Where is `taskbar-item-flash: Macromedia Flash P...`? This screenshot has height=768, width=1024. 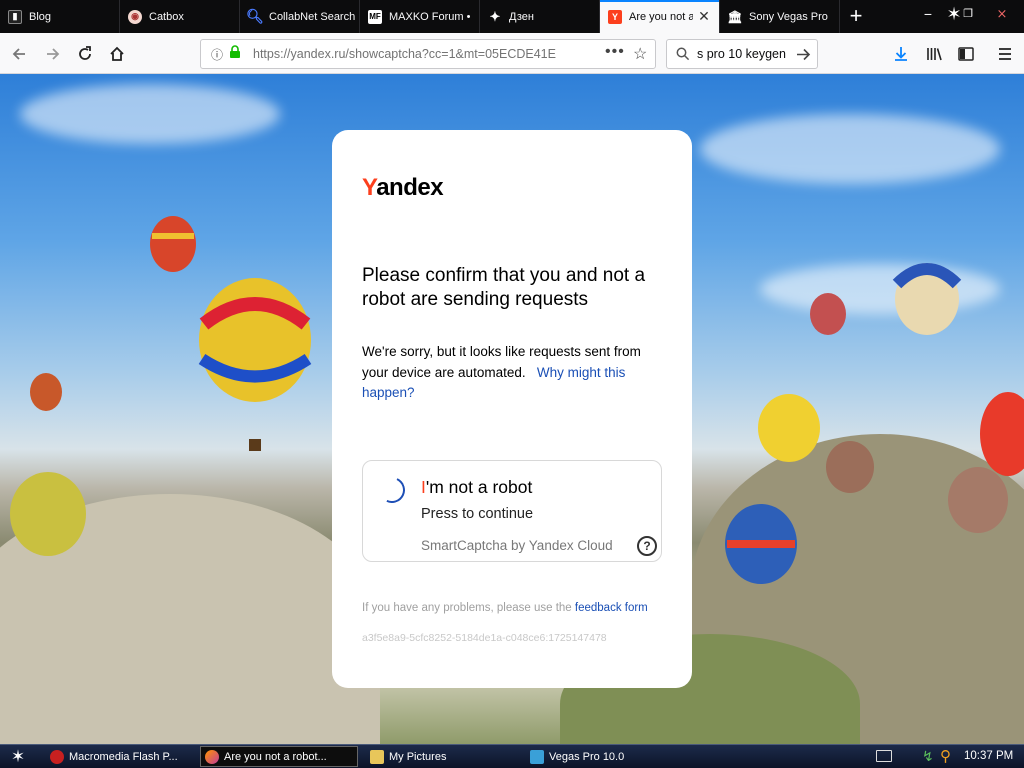
taskbar-item-flash: Macromedia Flash P... is located at coordinates (121, 756).